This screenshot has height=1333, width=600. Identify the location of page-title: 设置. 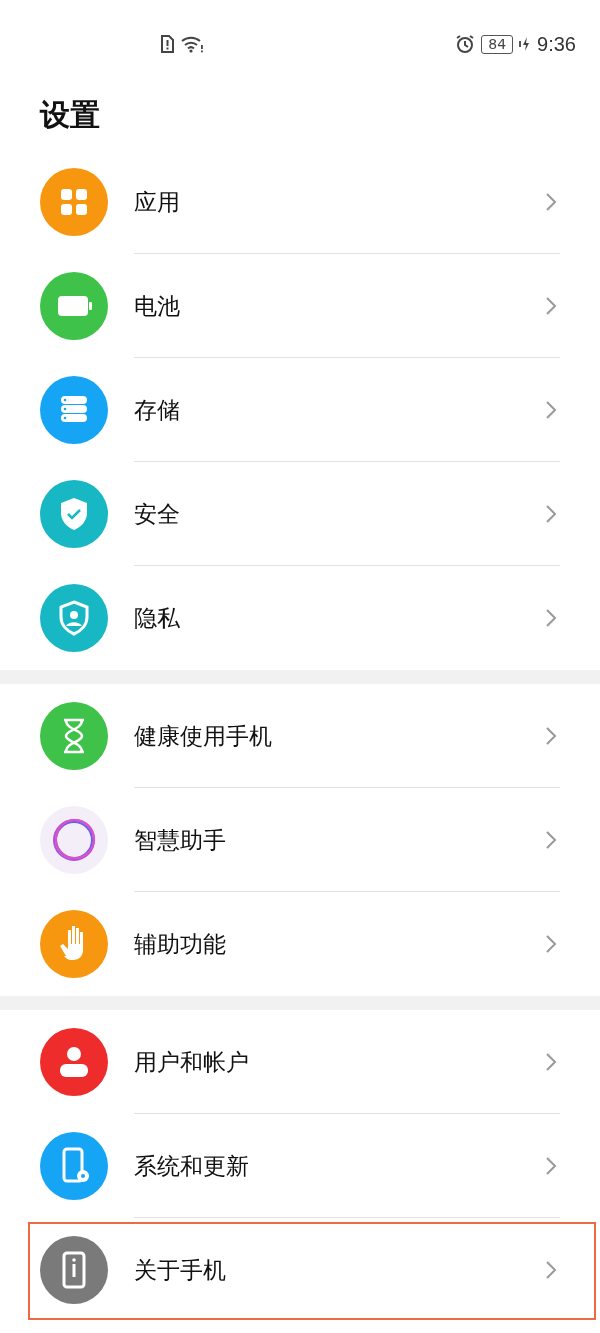
(70, 115).